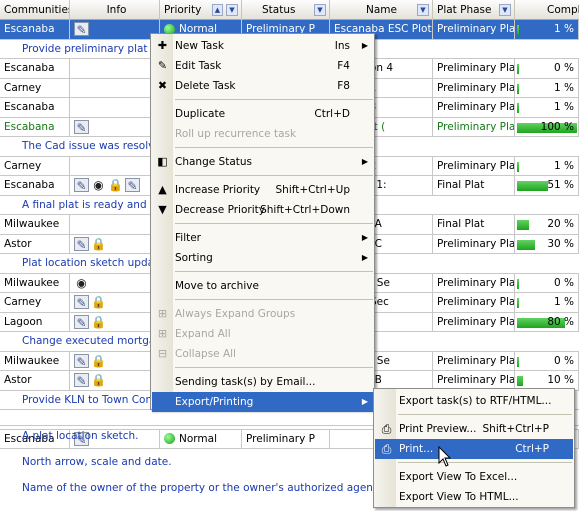 The height and width of the screenshot is (511, 579). Describe the element at coordinates (263, 86) in the screenshot. I see `menu-item-delete-task: ✖ Delete Task F8` at that location.